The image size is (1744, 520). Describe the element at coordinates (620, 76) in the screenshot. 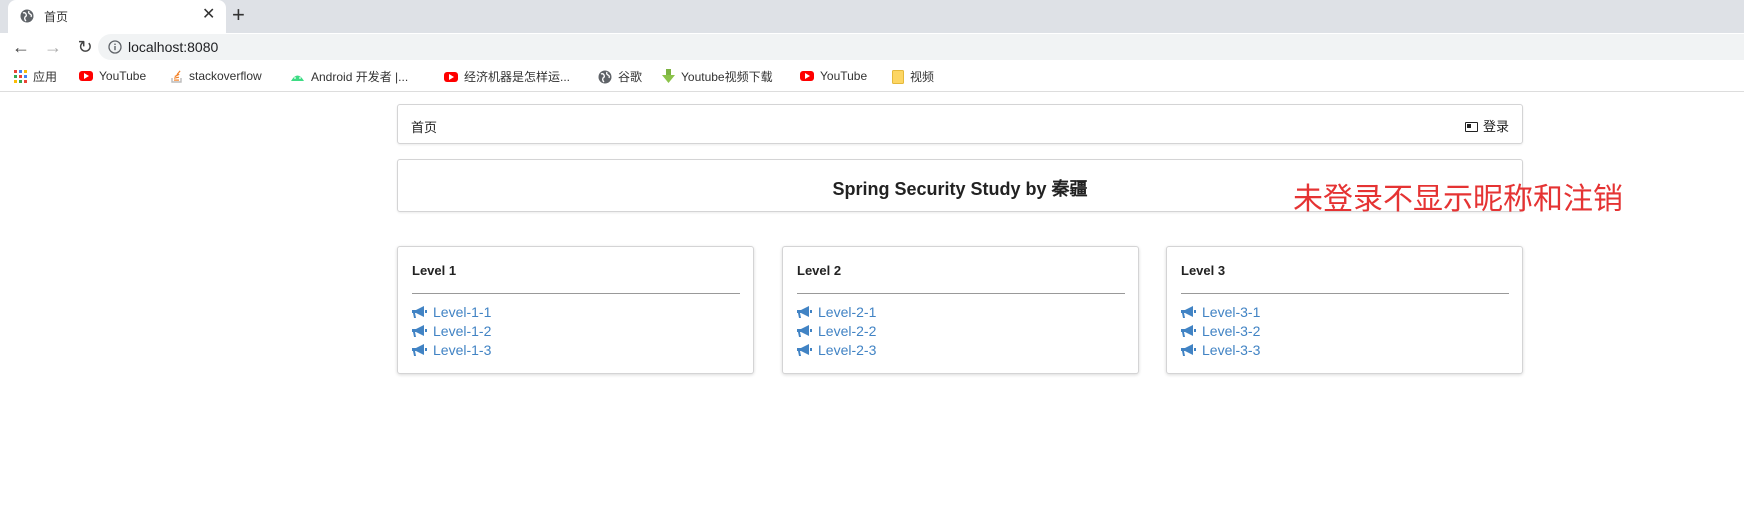

I see `bookmark-google: 谷歌` at that location.